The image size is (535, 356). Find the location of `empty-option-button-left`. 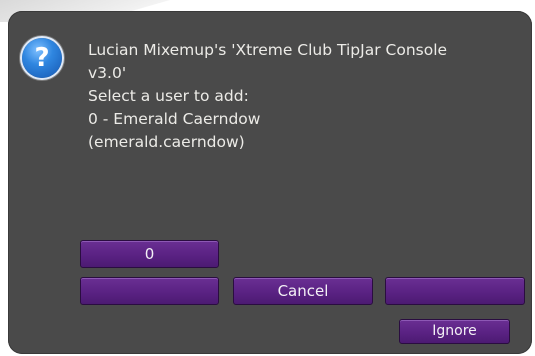

empty-option-button-left is located at coordinates (149, 291).